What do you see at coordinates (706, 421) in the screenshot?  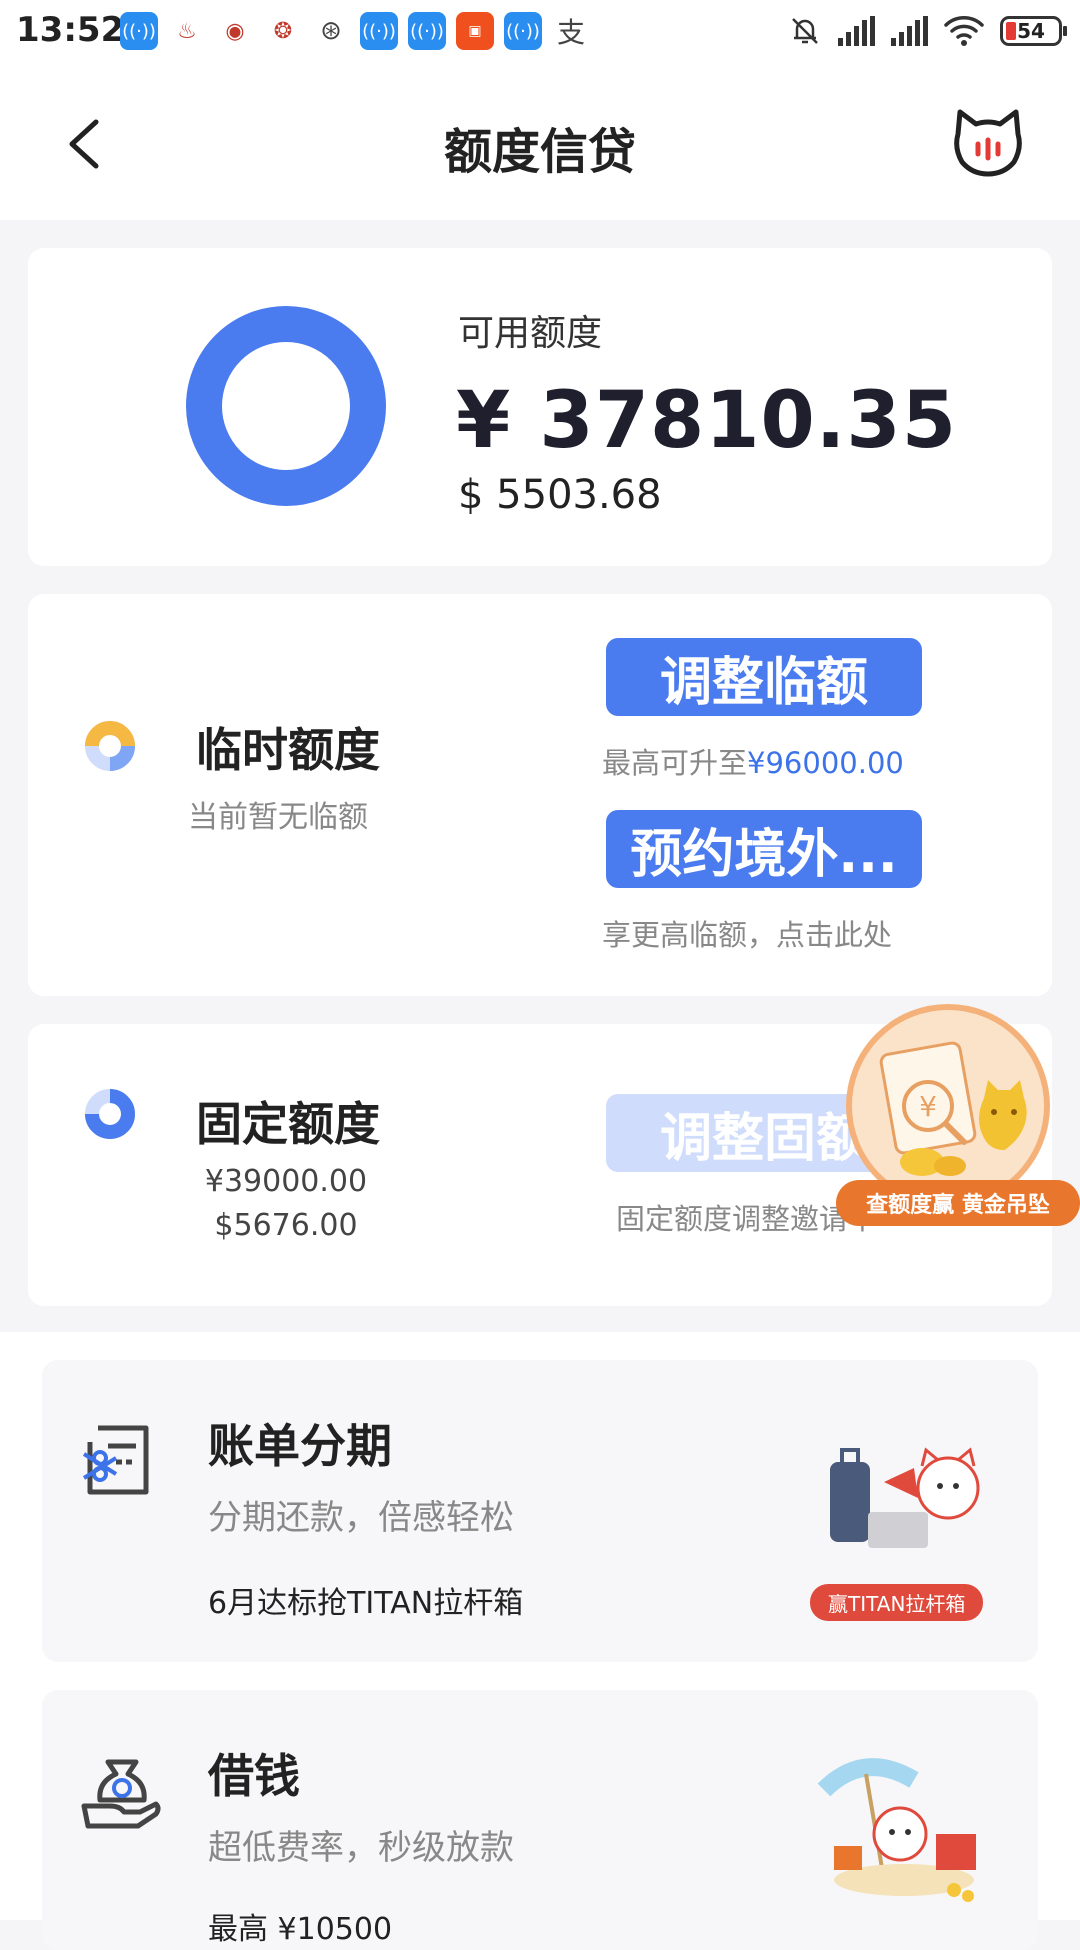 I see `available-credit-cny: ¥ 37810.35` at bounding box center [706, 421].